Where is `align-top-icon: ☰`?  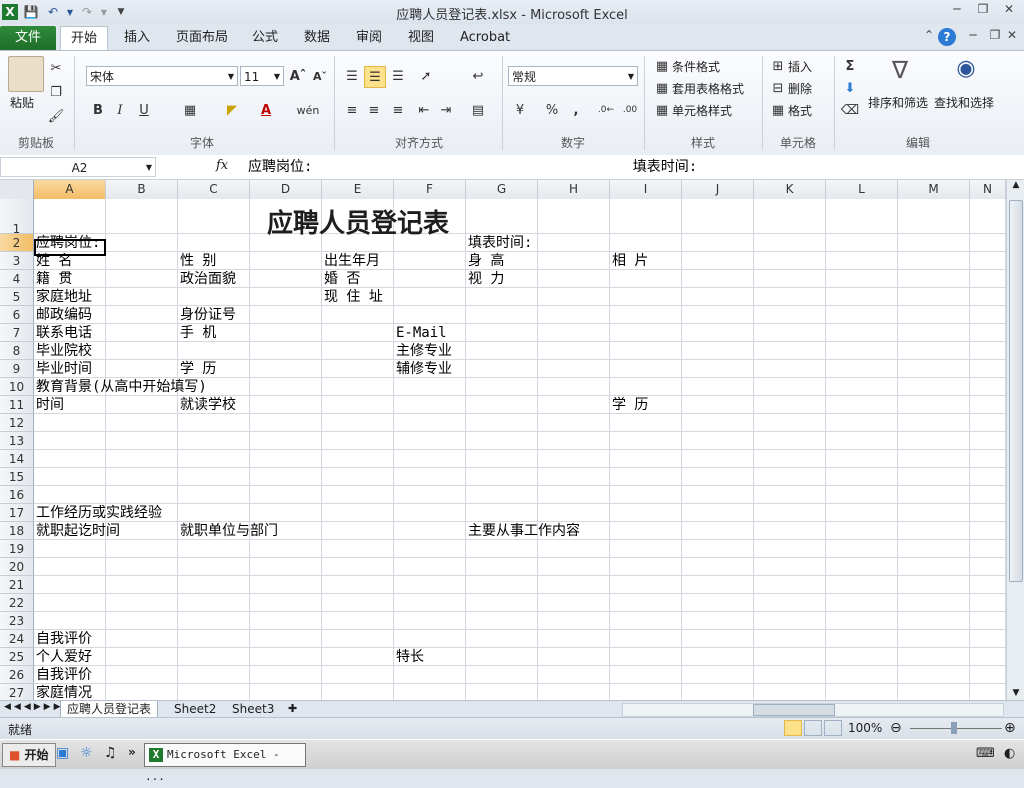 align-top-icon: ☰ is located at coordinates (352, 76).